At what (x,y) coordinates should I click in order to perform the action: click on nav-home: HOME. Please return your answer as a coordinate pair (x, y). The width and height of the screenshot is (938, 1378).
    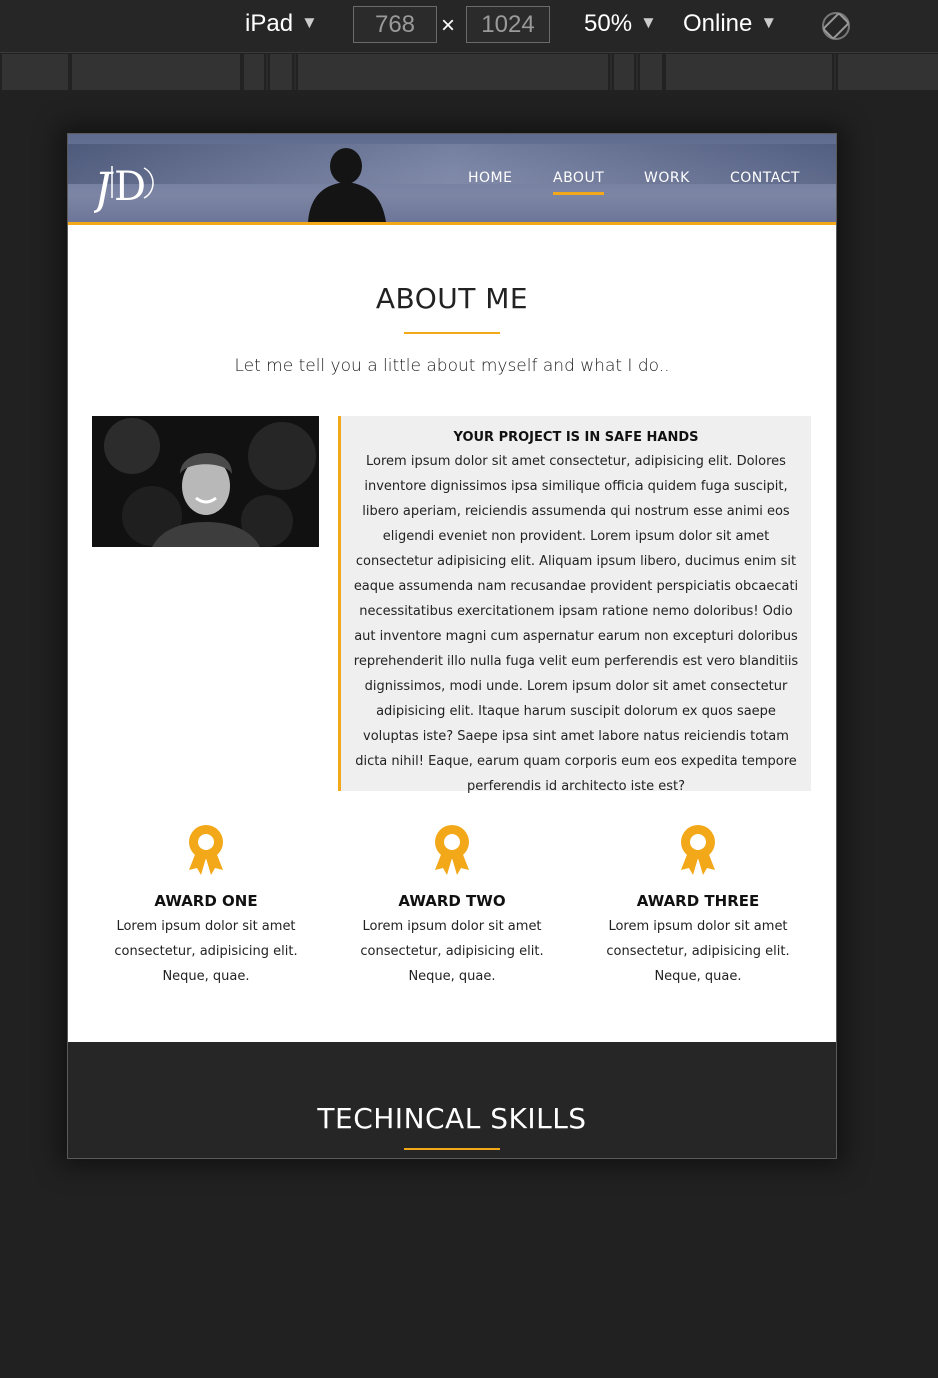
    Looking at the image, I should click on (490, 178).